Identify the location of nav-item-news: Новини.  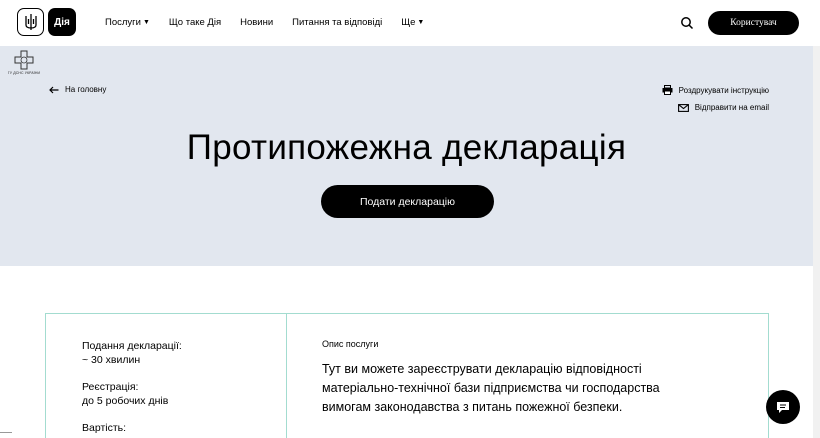
(256, 22).